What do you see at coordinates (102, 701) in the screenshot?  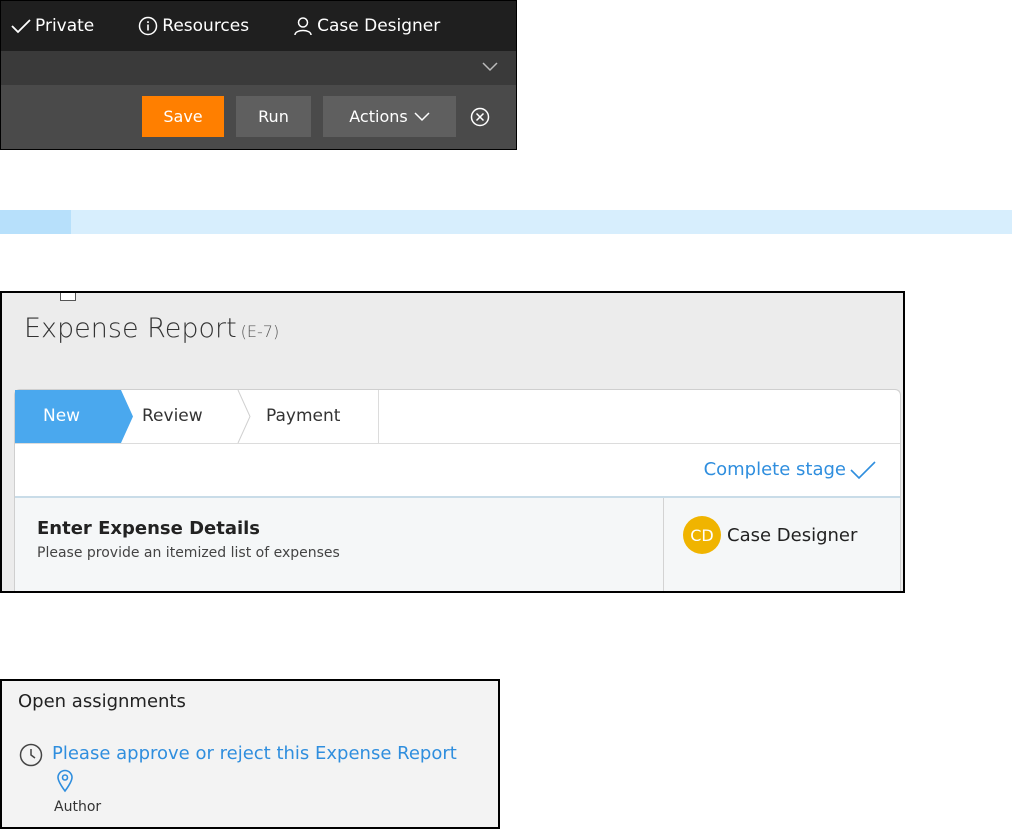 I see `open-assignments-title: Open assignments` at bounding box center [102, 701].